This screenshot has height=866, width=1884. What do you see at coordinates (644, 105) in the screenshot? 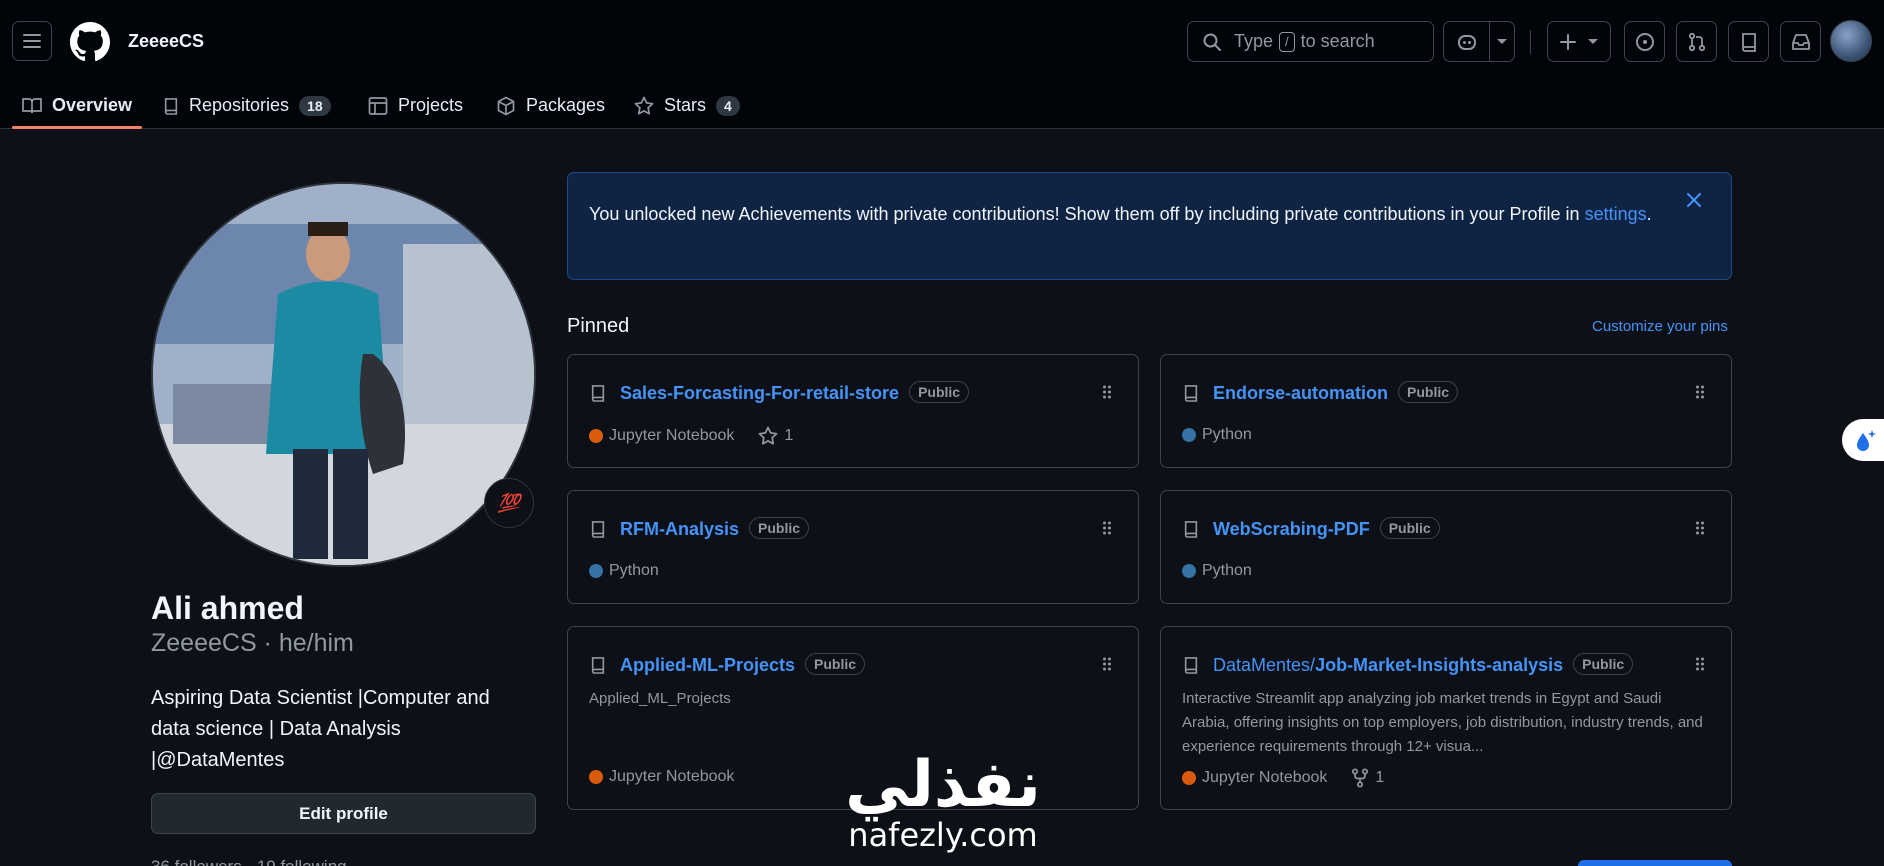
I see `star-icon` at bounding box center [644, 105].